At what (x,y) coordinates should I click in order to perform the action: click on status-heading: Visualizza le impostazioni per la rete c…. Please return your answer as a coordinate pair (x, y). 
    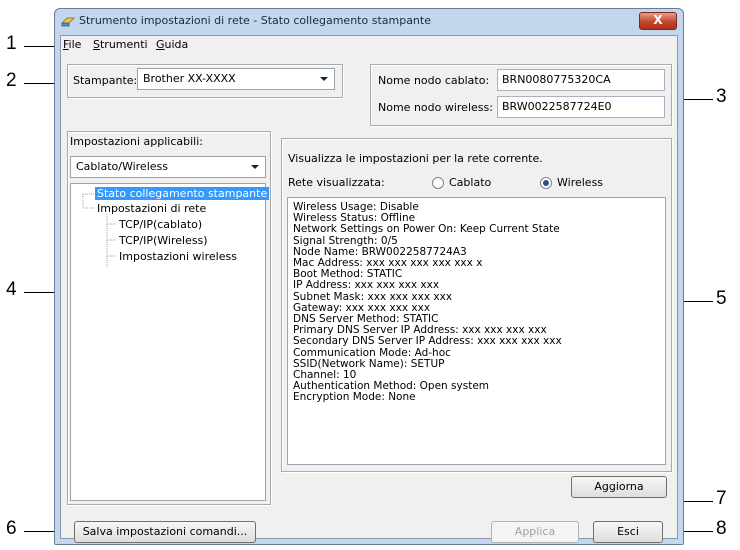
    Looking at the image, I should click on (415, 158).